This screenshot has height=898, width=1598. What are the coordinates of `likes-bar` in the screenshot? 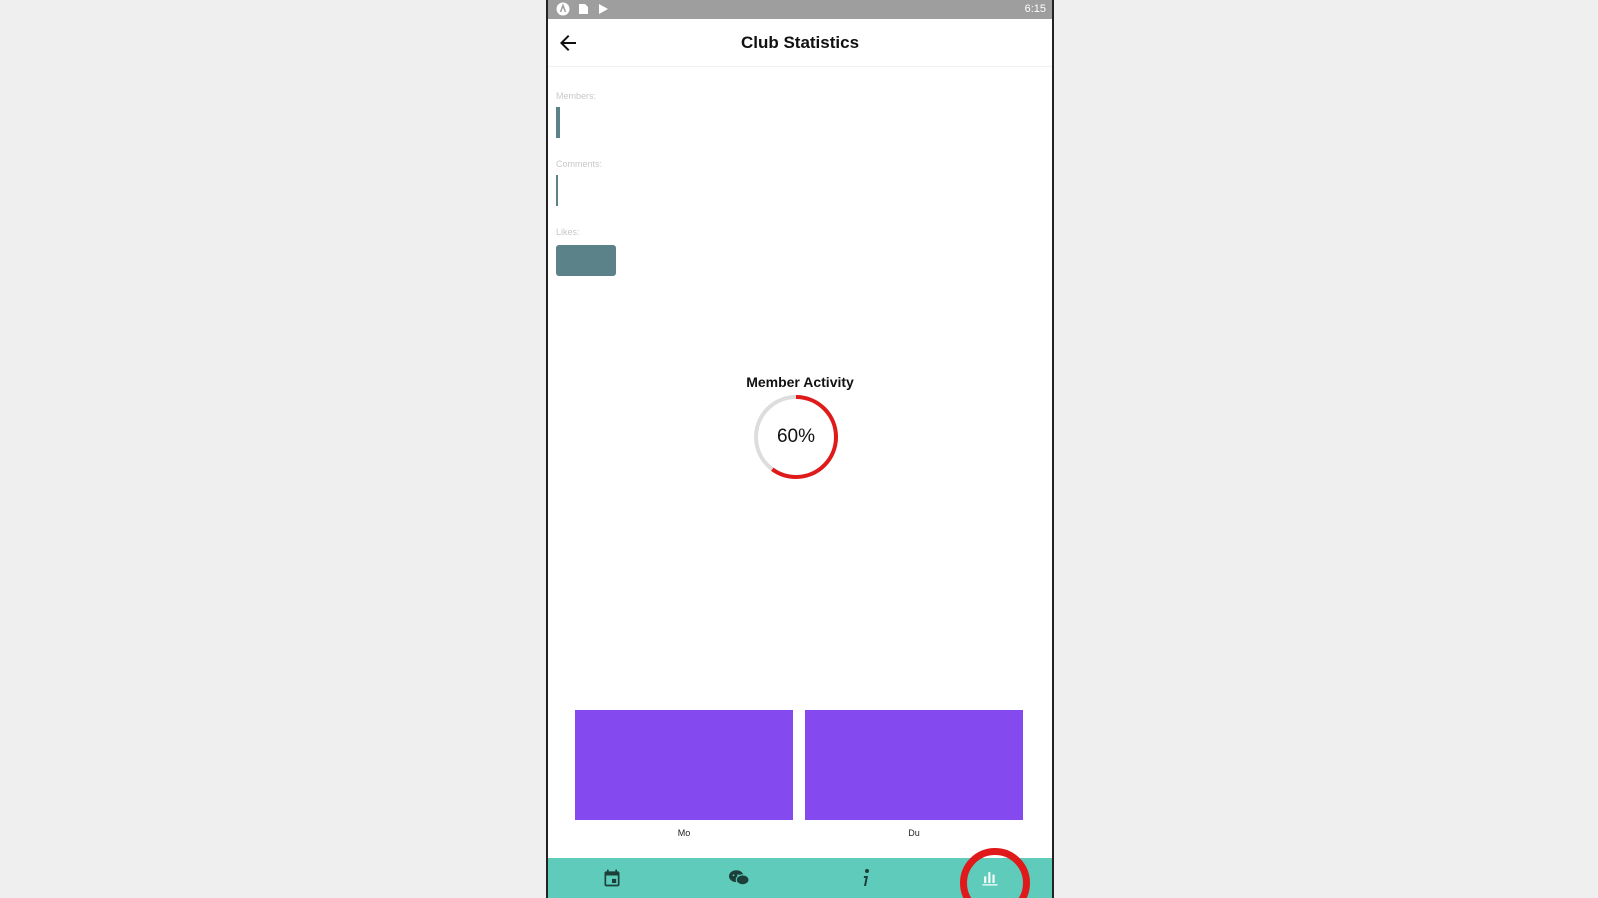 It's located at (586, 260).